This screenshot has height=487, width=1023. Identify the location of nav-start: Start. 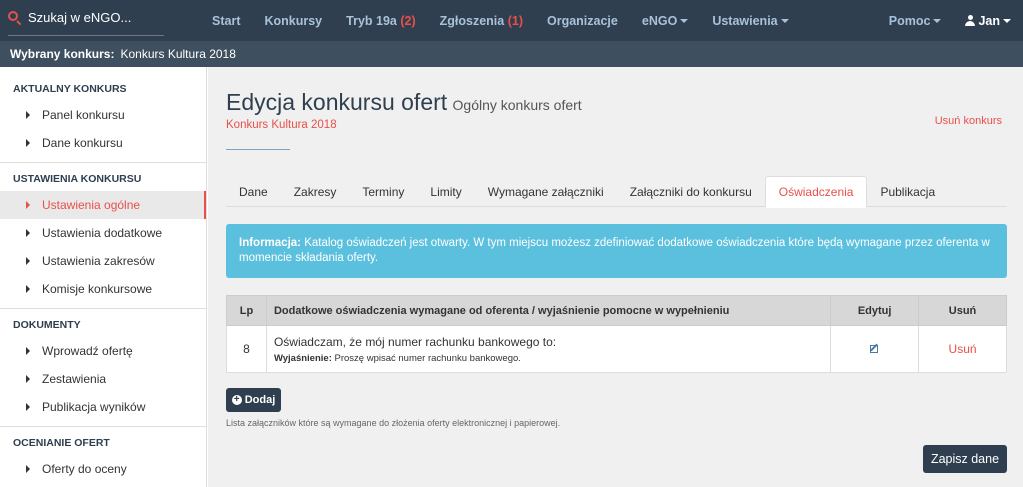
(226, 21).